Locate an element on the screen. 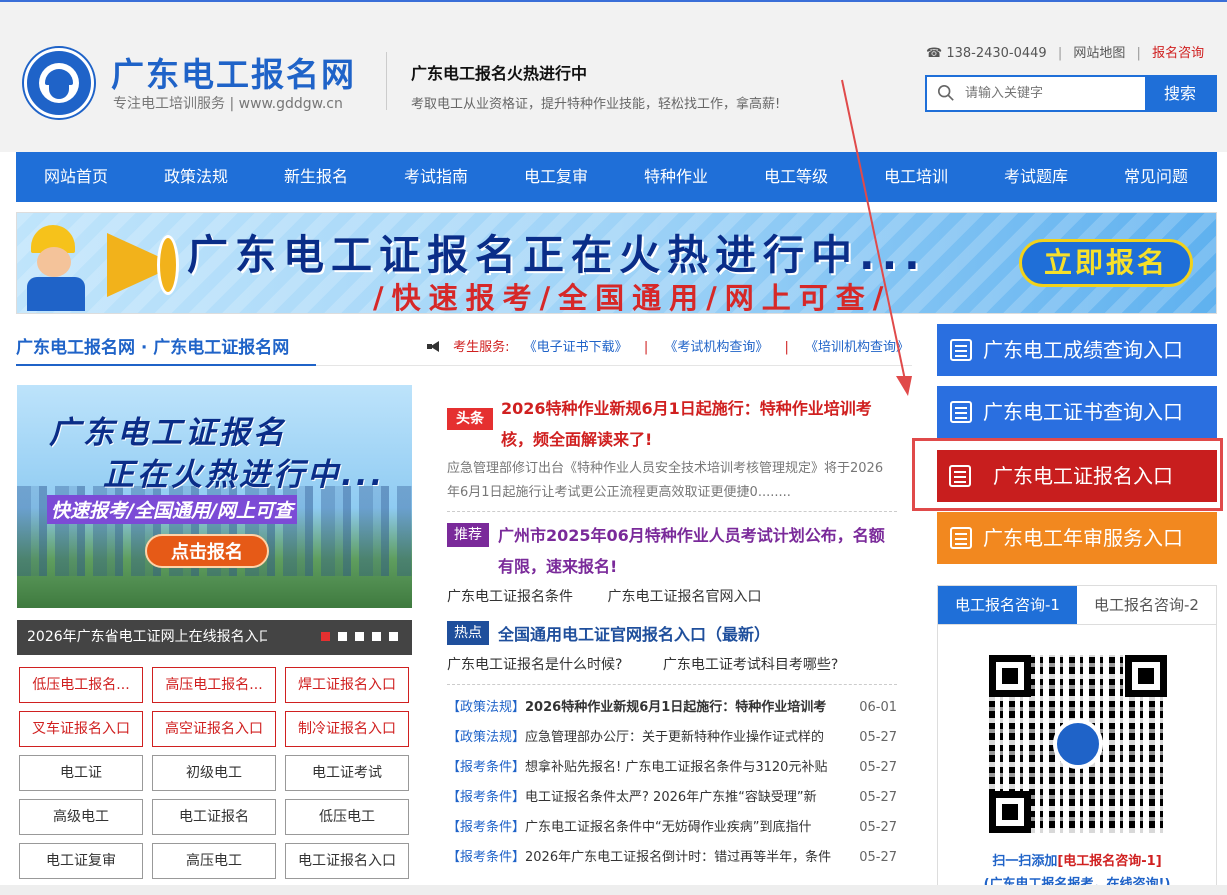 The image size is (1227, 895). certificate-query-button: 广东电工证书查询入口 is located at coordinates (1077, 412).